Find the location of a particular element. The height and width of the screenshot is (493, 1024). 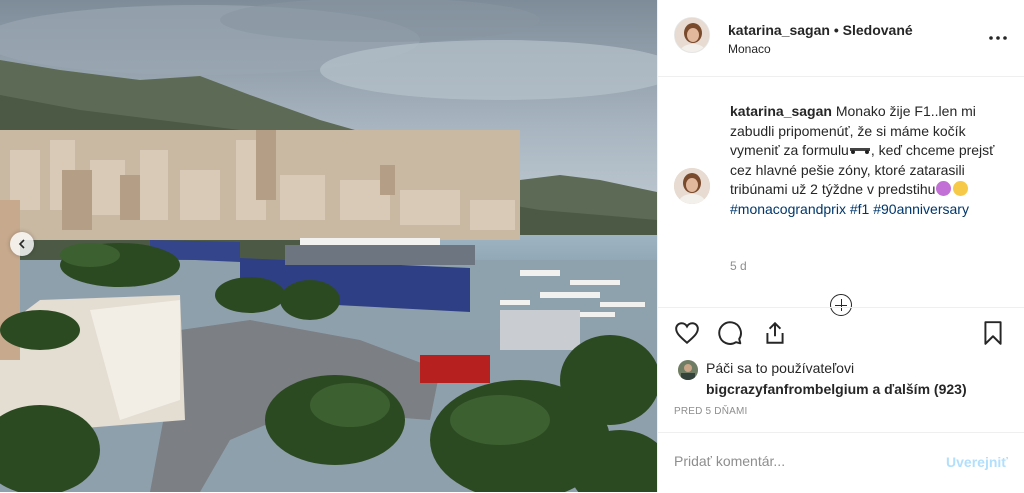

liker-photo is located at coordinates (688, 370).